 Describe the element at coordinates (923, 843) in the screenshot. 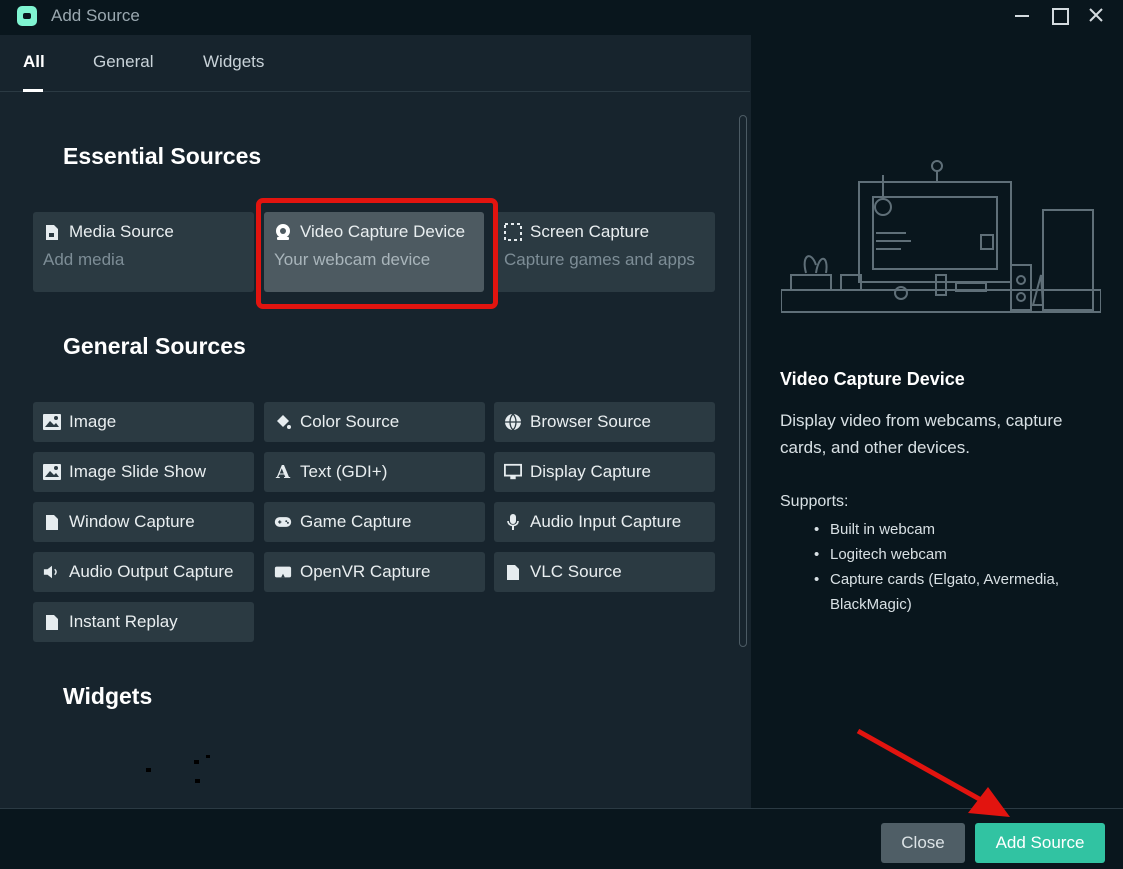

I see `close-button: Close` at that location.